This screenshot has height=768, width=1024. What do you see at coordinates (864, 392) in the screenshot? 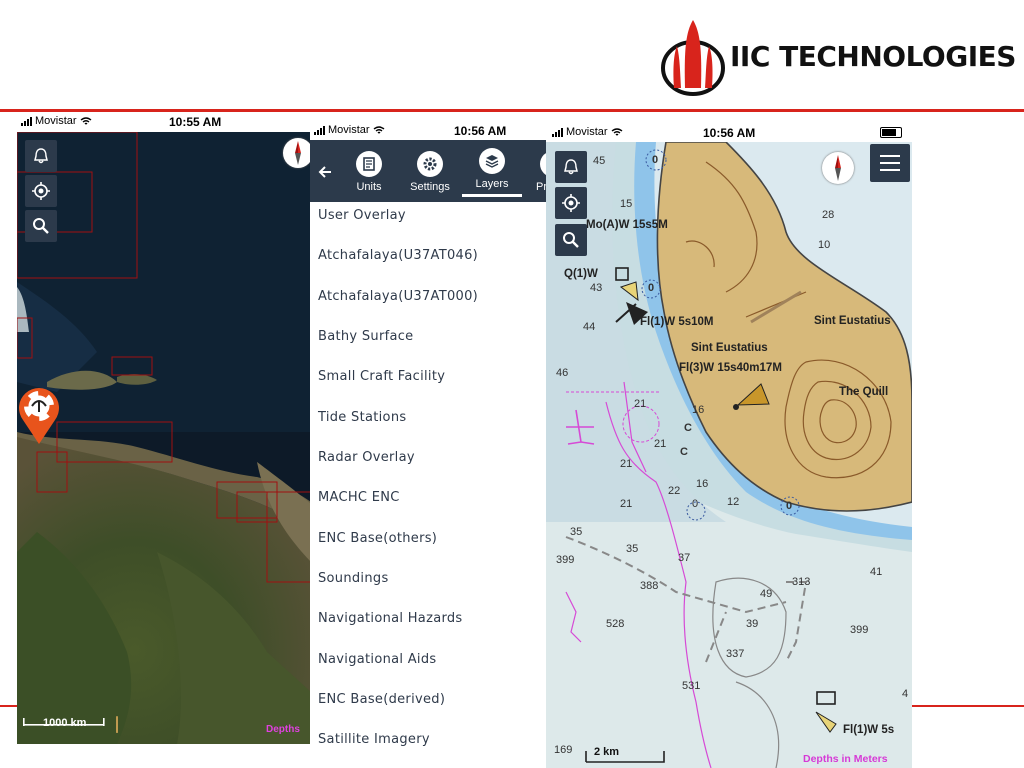
I see `place-label: The Quill` at bounding box center [864, 392].